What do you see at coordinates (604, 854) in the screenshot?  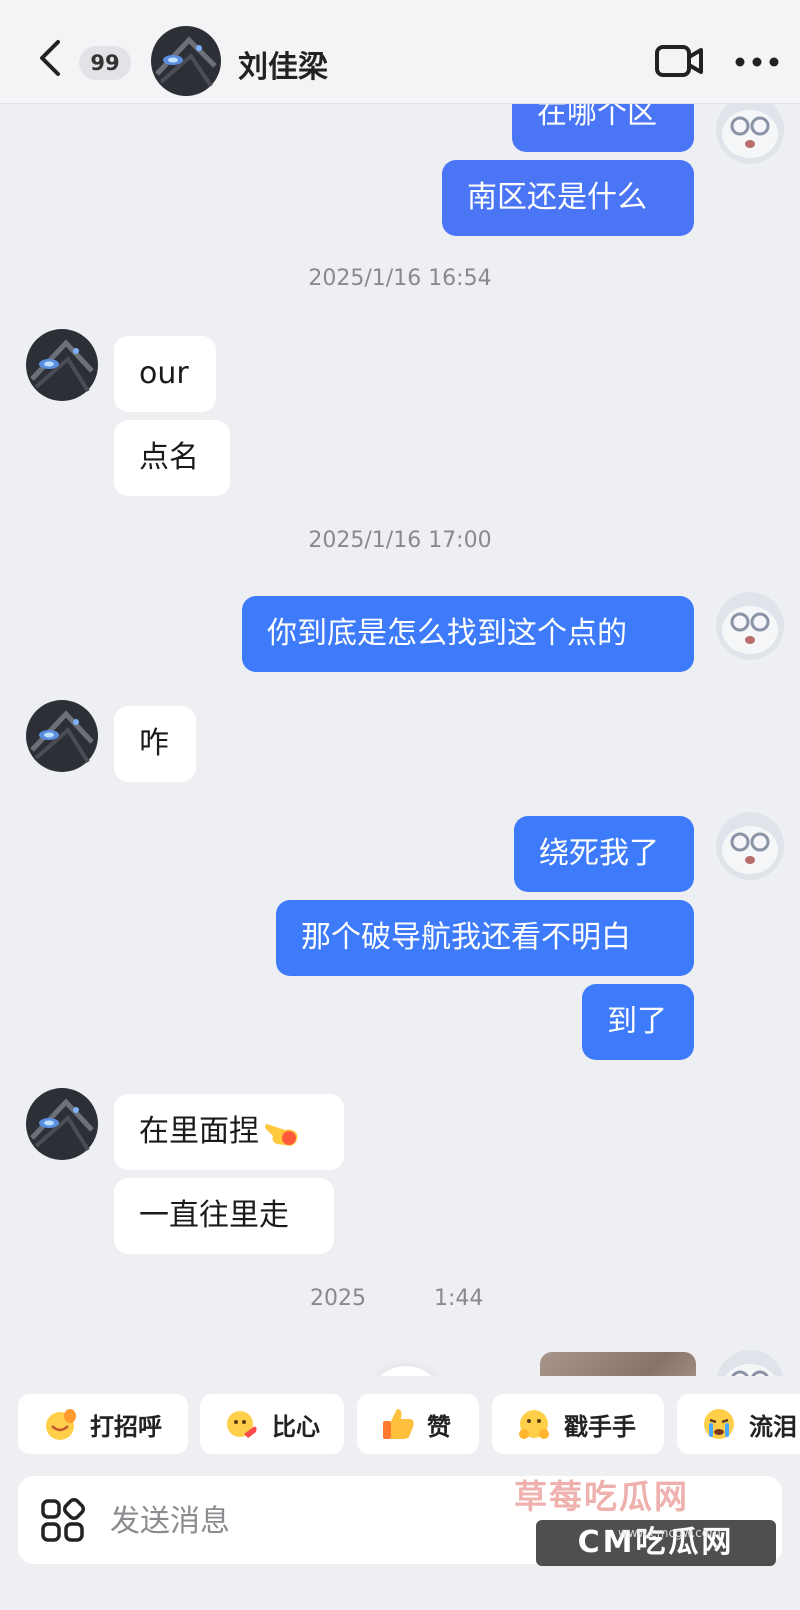 I see `message-bubble-outgoing: 绕死我了` at bounding box center [604, 854].